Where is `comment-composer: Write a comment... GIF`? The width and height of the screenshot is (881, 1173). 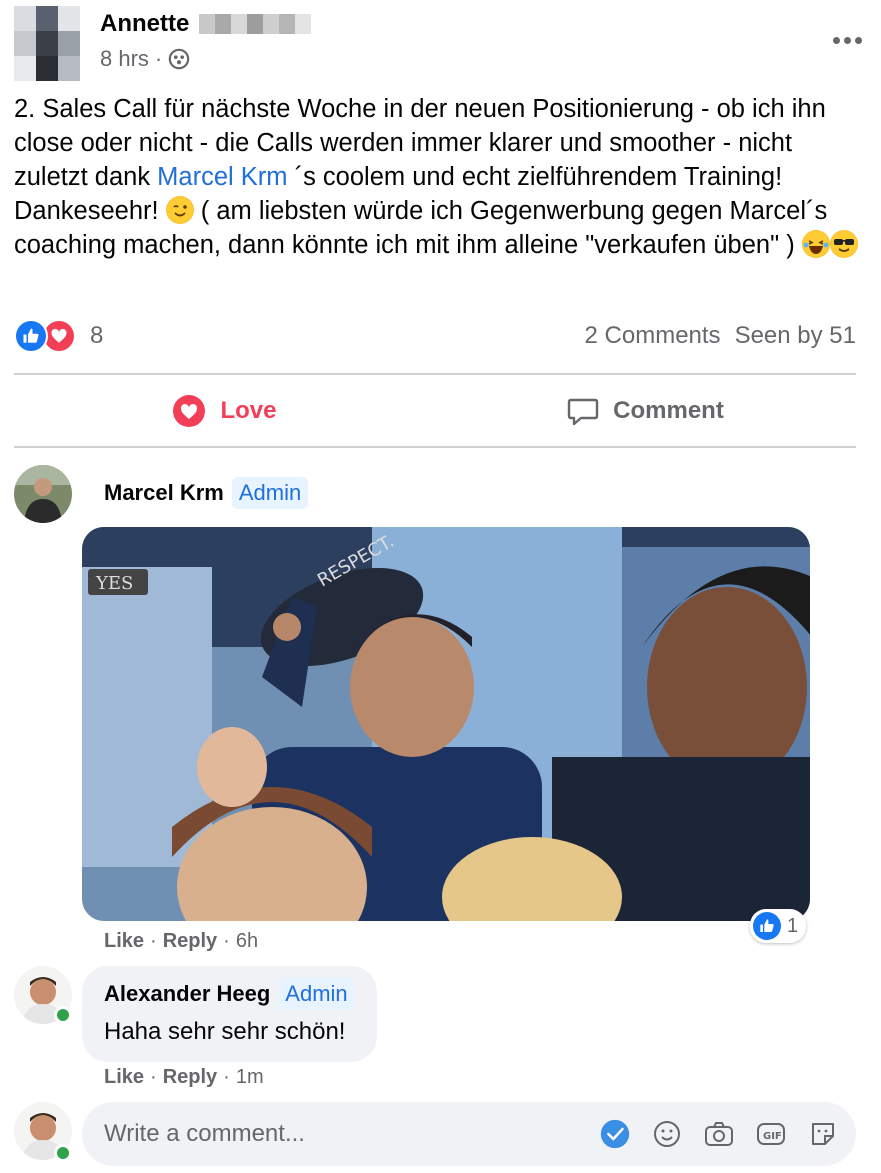 comment-composer: Write a comment... GIF is located at coordinates (435, 1134).